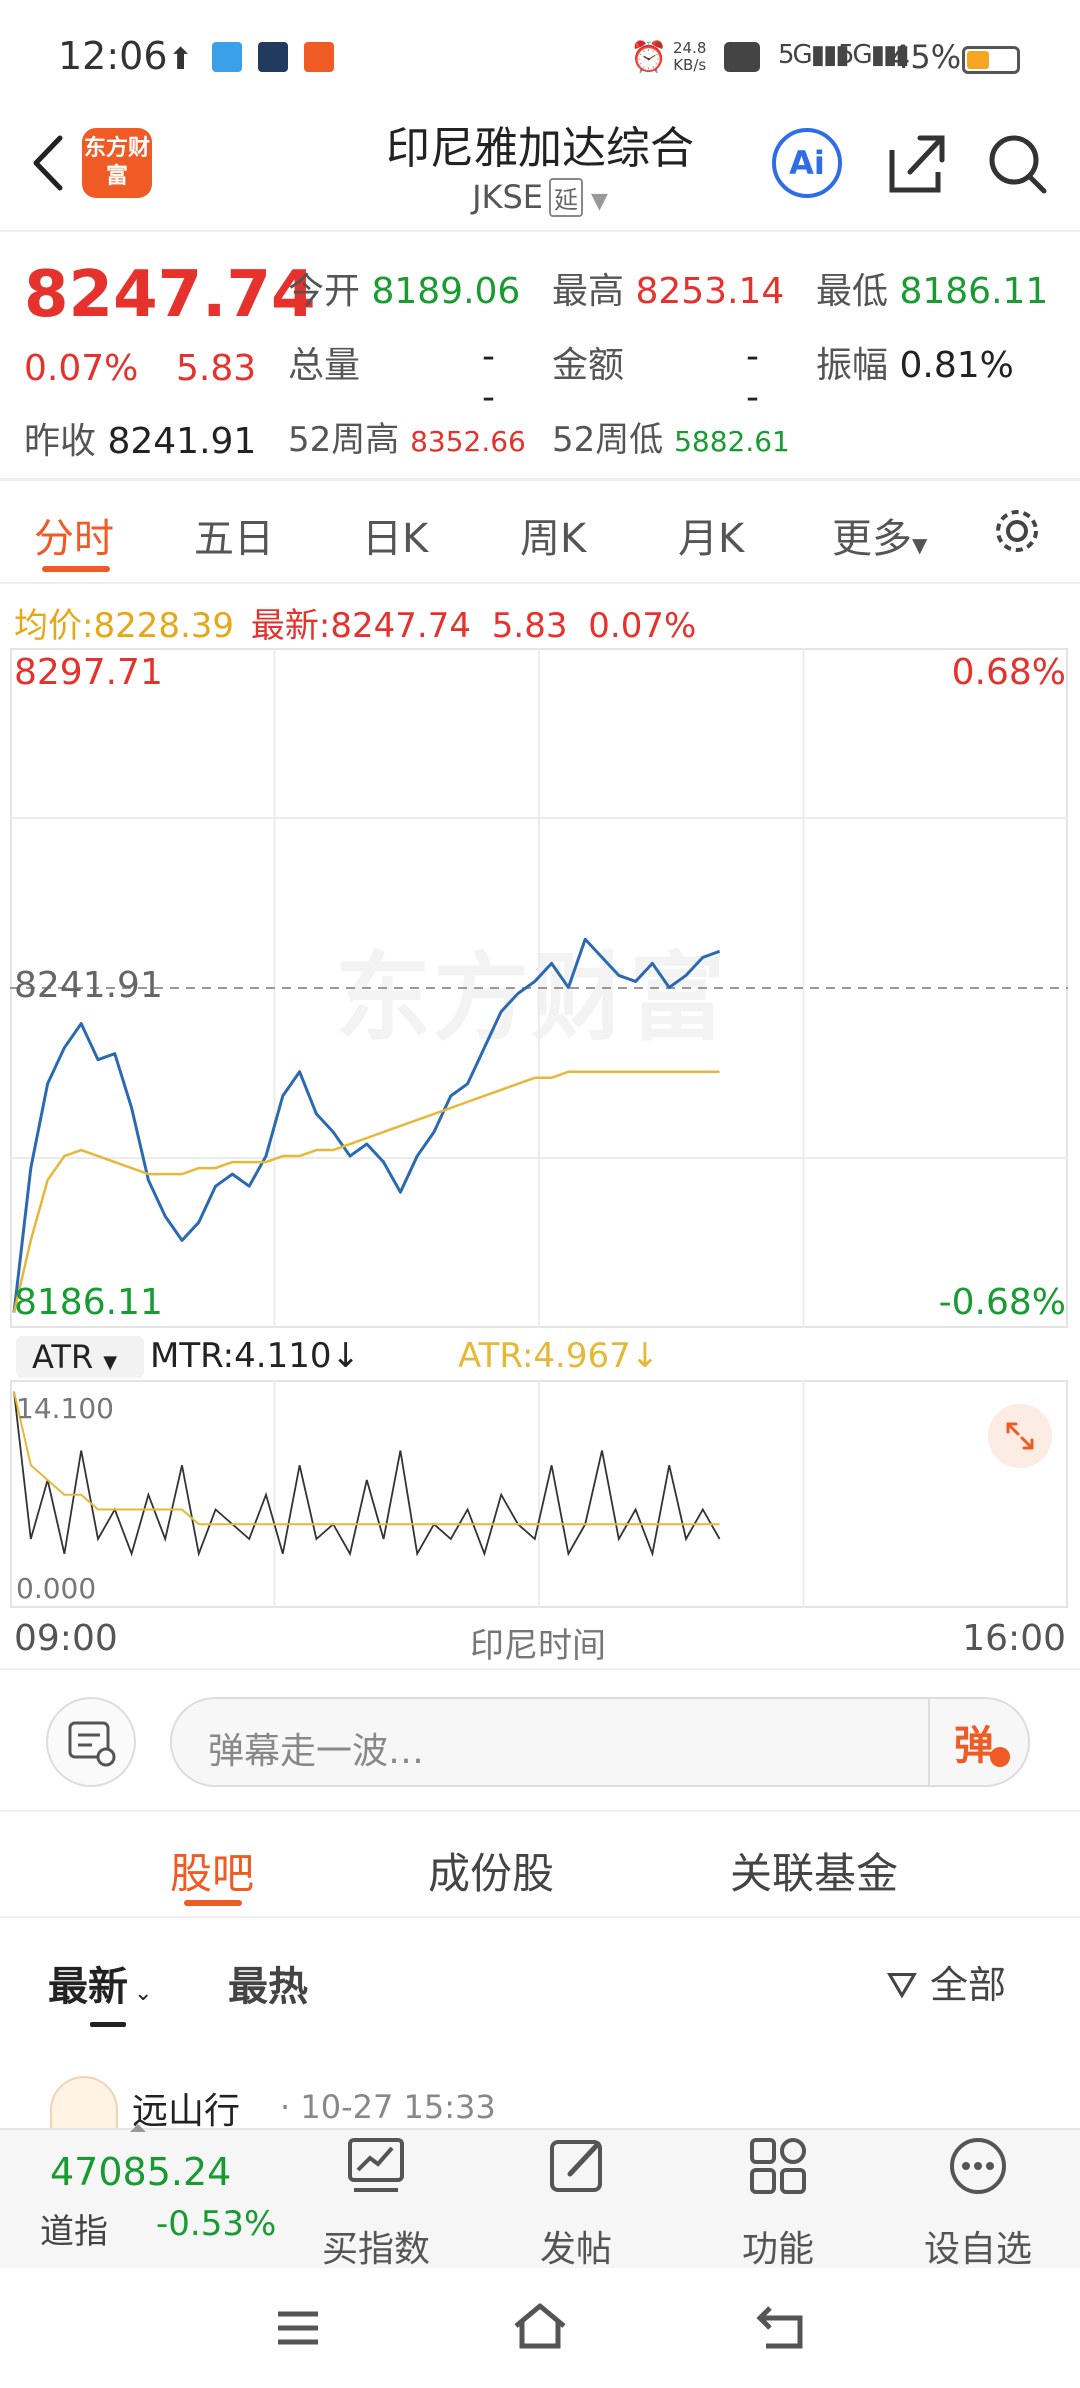 Image resolution: width=1080 pixels, height=2388 pixels. Describe the element at coordinates (566, 197) in the screenshot. I see `delay-tag: 延` at that location.